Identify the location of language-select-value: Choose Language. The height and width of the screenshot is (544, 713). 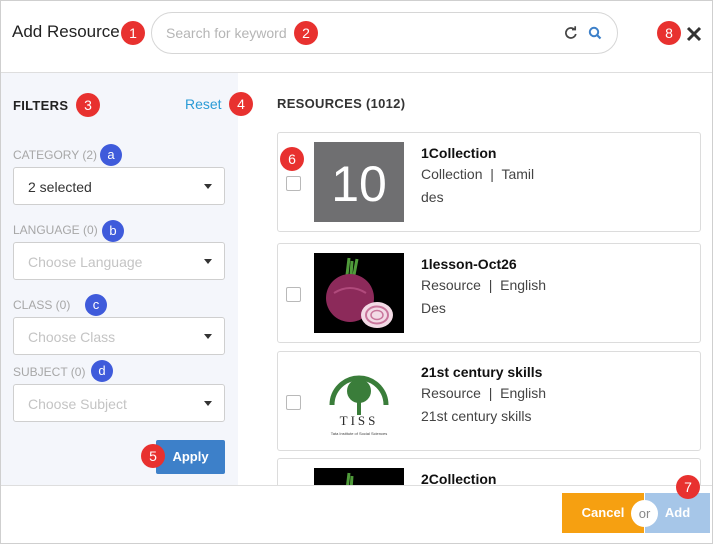
(85, 262).